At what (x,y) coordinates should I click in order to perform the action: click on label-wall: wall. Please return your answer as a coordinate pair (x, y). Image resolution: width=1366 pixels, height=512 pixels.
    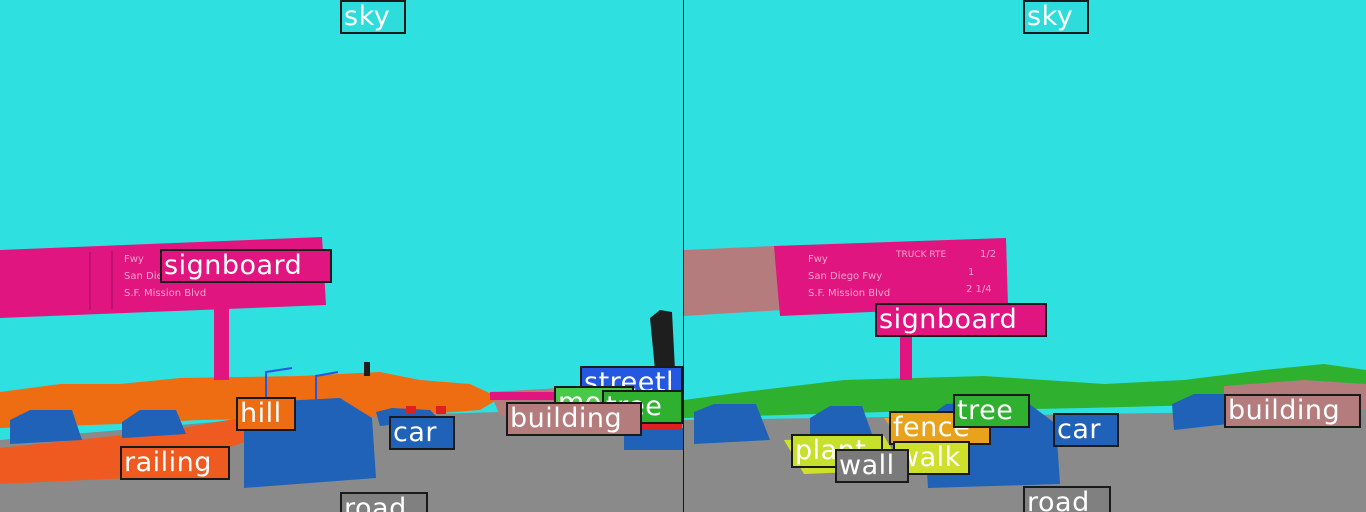
    Looking at the image, I should click on (872, 466).